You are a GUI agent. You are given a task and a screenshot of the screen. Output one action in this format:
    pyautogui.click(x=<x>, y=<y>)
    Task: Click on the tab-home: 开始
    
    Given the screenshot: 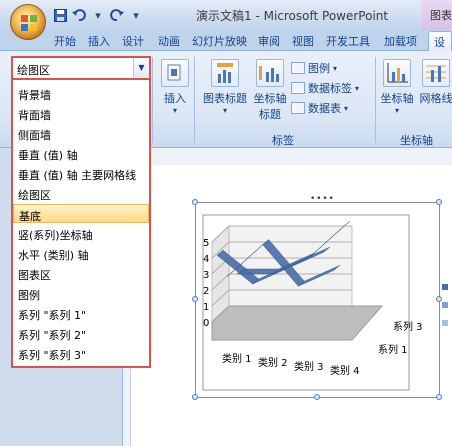 What is the action you would take?
    pyautogui.click(x=65, y=41)
    